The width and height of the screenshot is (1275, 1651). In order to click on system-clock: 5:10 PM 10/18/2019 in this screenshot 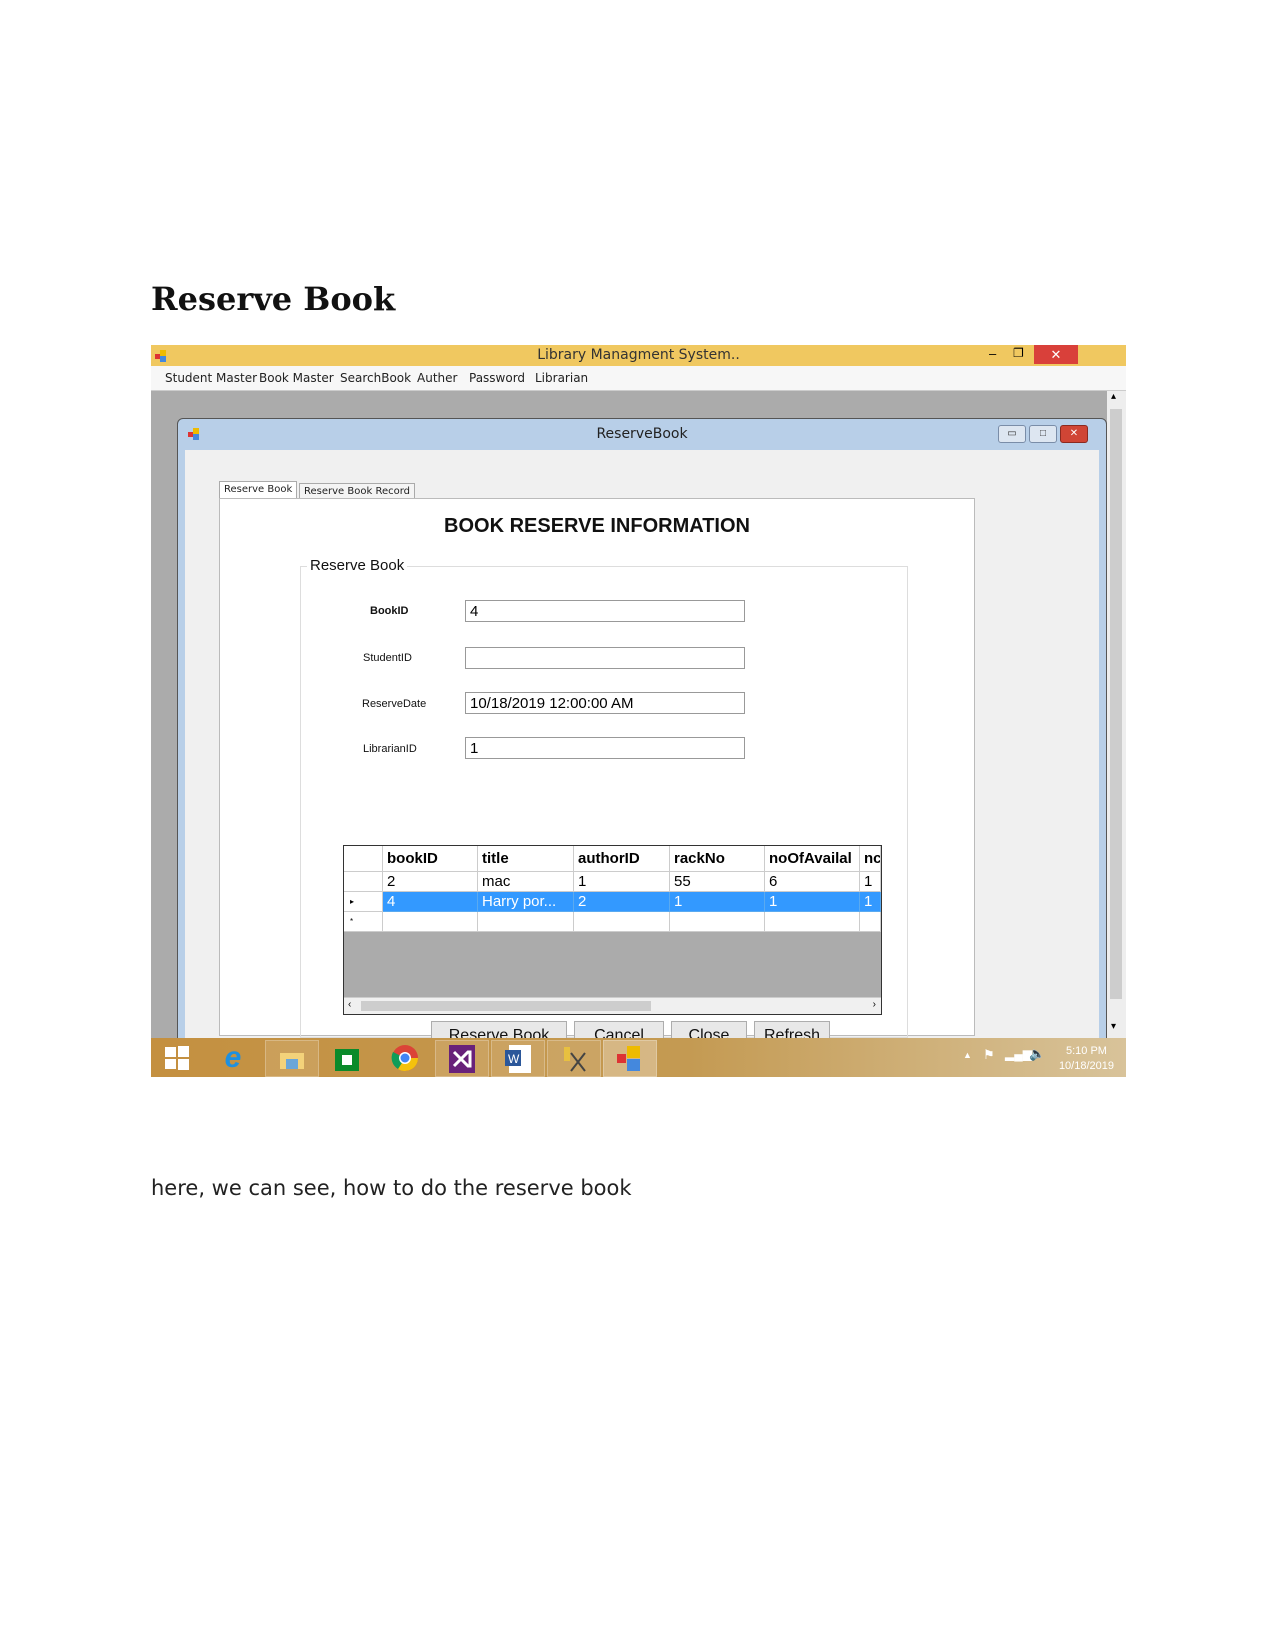, I will do `click(1086, 1059)`.